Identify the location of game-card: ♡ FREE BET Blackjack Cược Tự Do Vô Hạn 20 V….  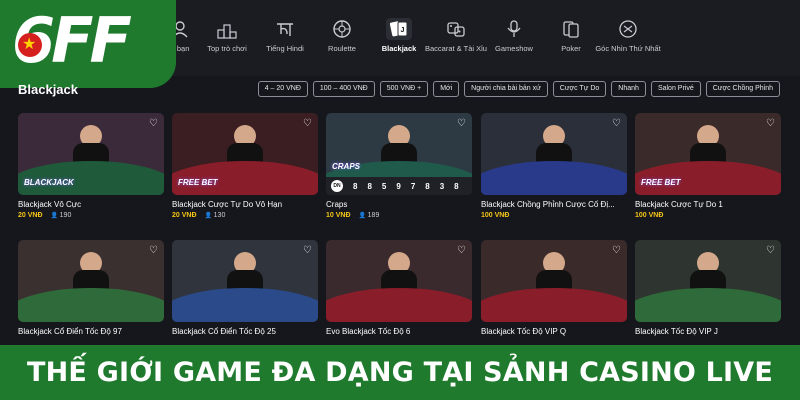
(245, 166).